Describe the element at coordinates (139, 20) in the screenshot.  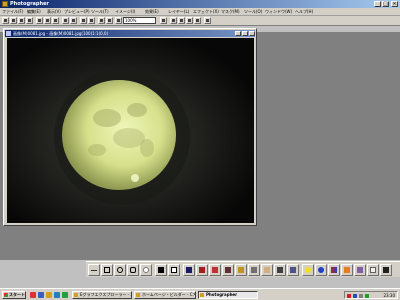
I see `zoom-select: 100%` at that location.